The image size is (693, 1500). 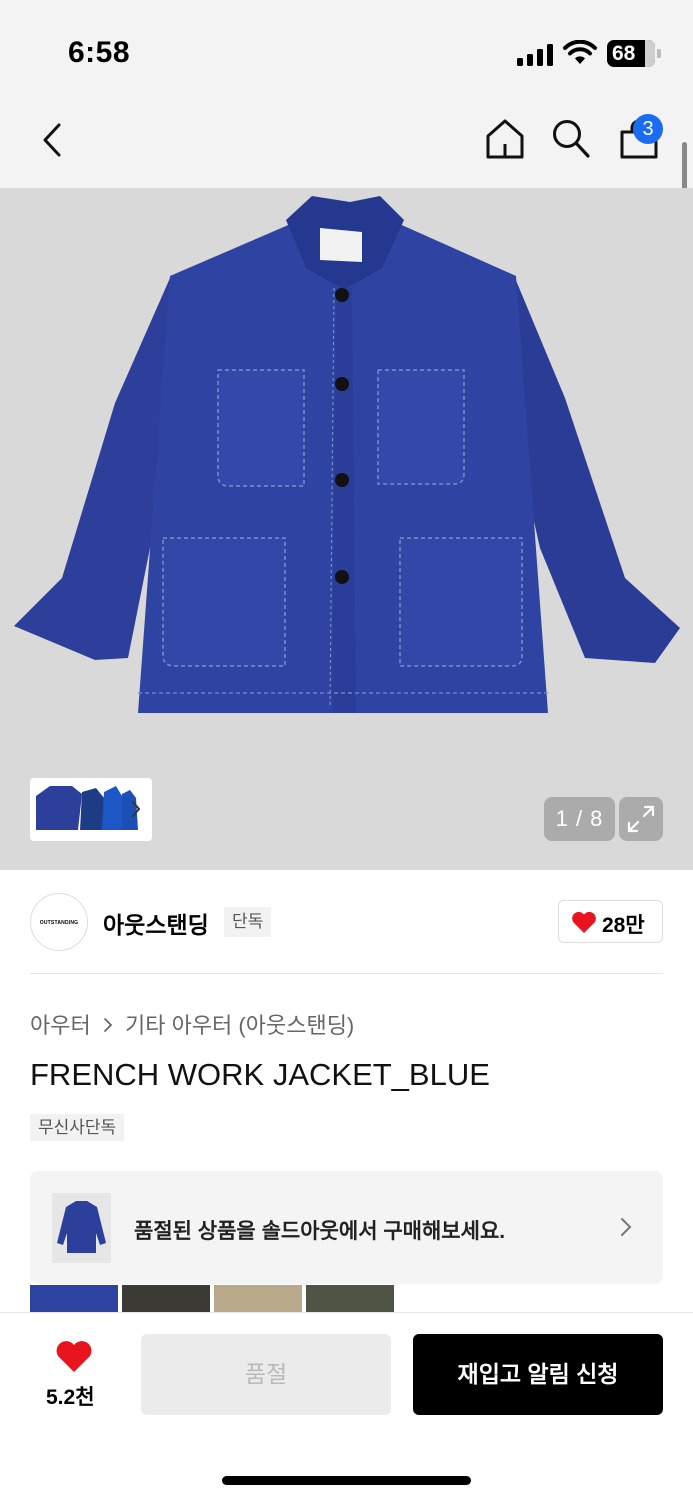 What do you see at coordinates (571, 139) in the screenshot?
I see `search-icon` at bounding box center [571, 139].